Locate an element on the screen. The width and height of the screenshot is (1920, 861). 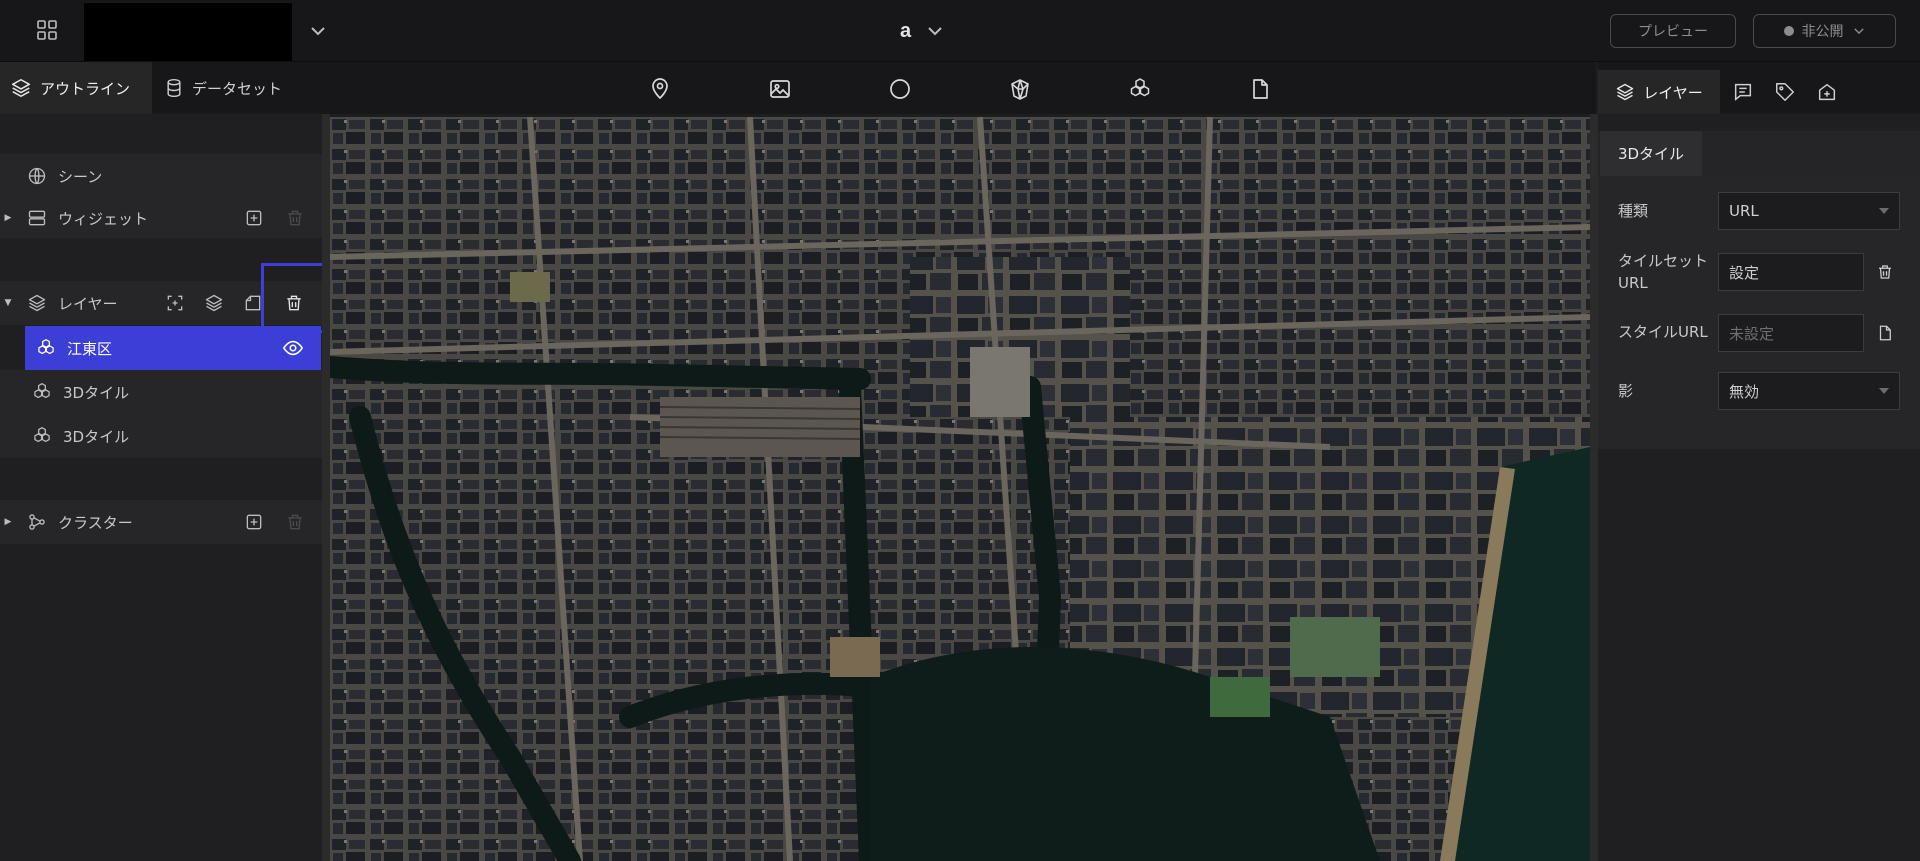
tab-layer: レイヤー is located at coordinates (1659, 92).